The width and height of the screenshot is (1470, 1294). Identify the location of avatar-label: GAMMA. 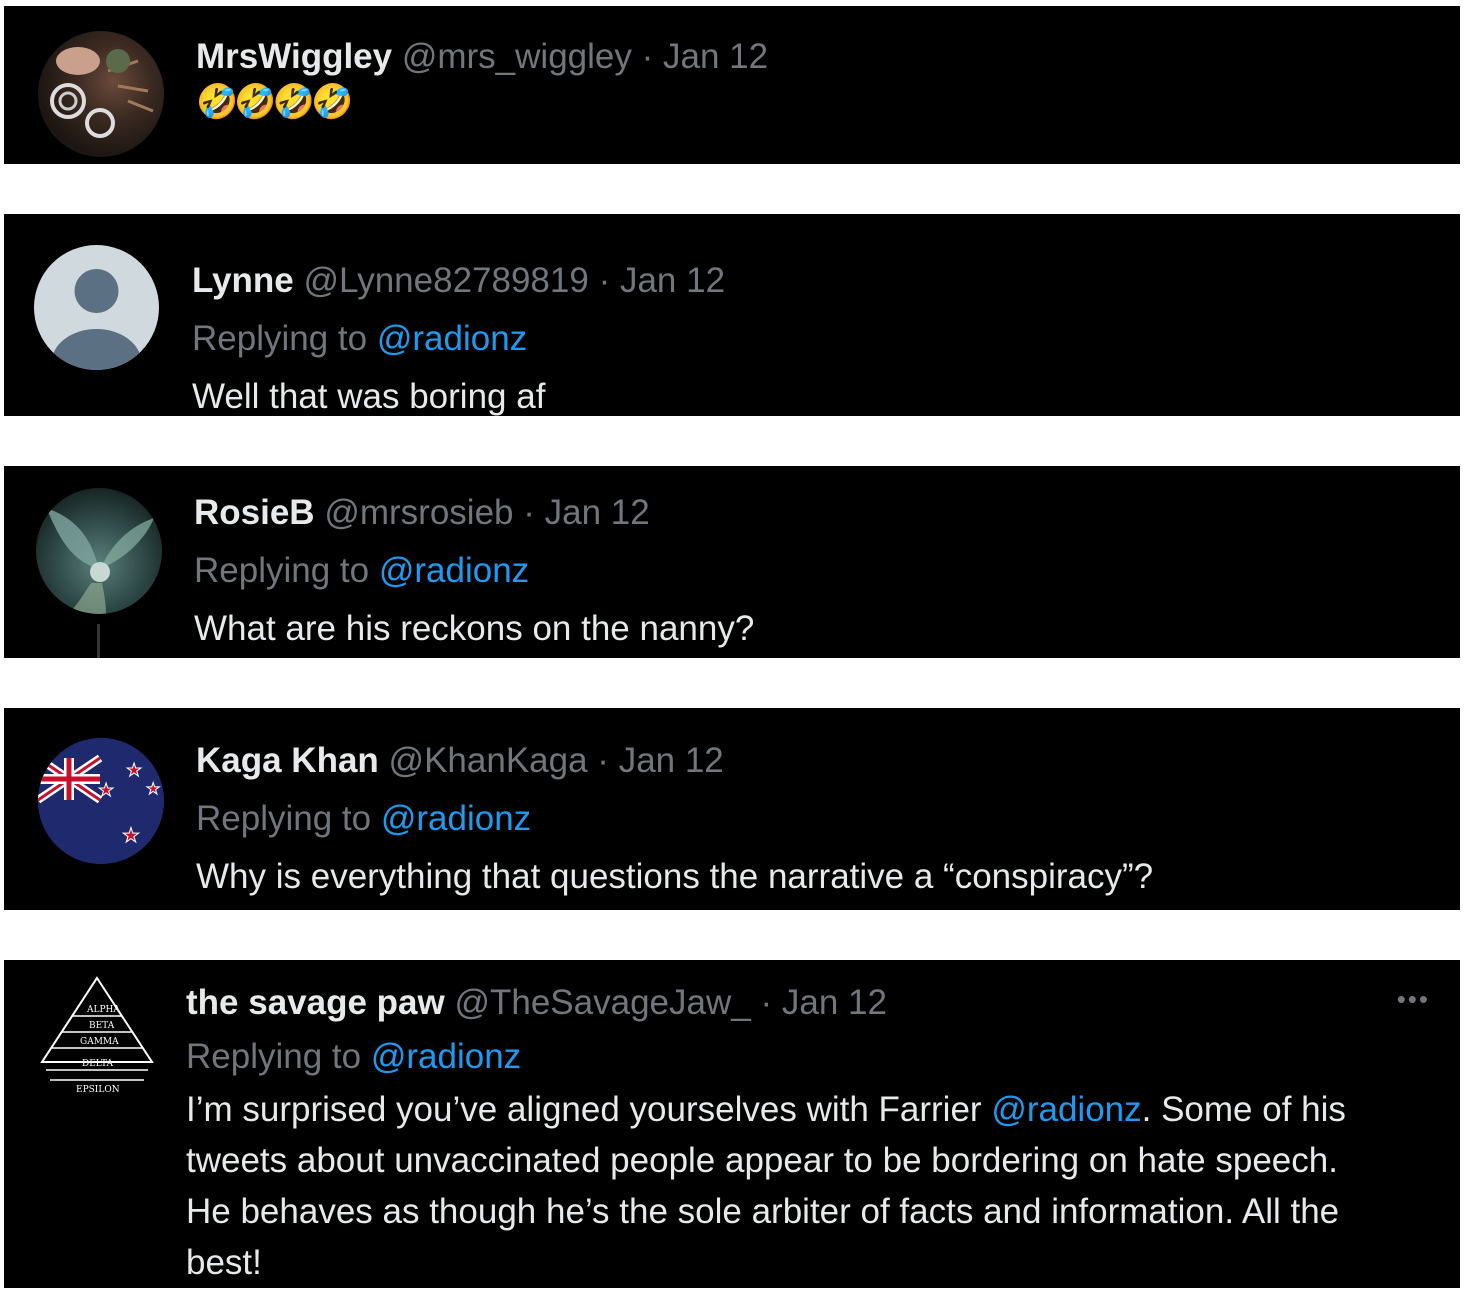
(99, 1042).